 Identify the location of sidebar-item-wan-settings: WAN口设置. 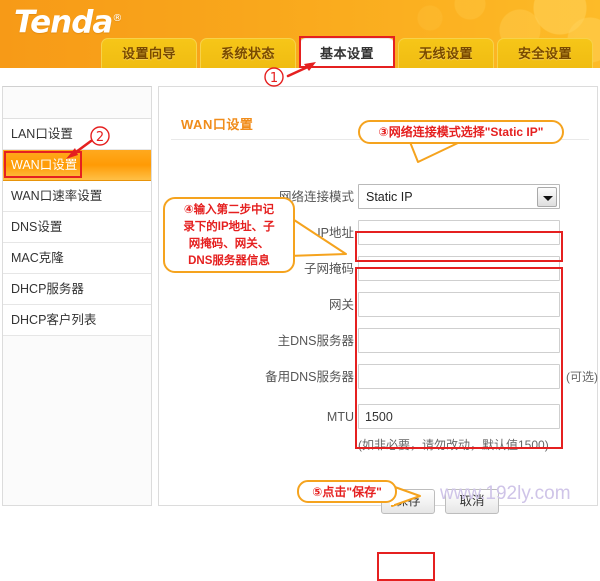
(77, 165).